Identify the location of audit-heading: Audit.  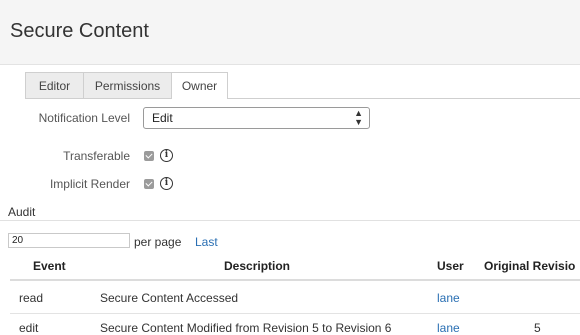
(22, 212).